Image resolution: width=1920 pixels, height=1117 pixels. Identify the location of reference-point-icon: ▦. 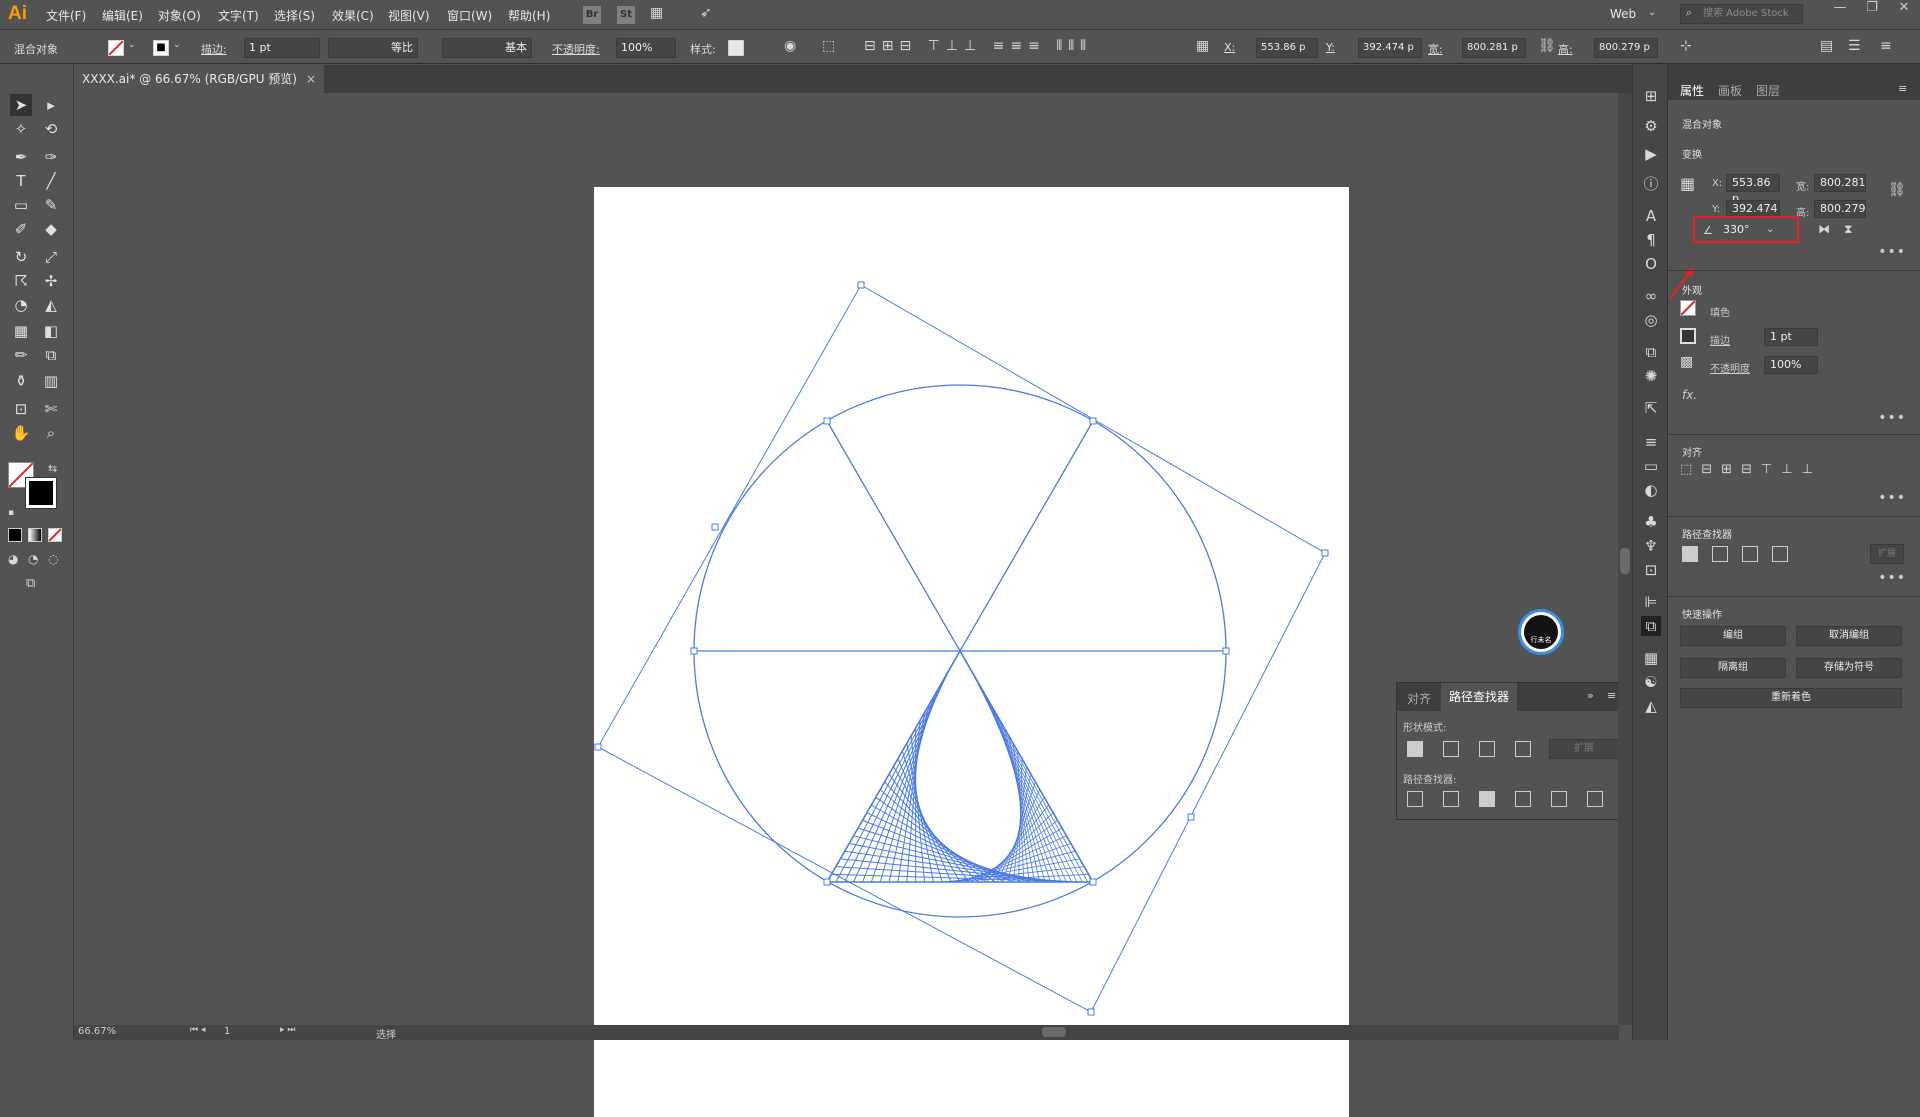
(1687, 183).